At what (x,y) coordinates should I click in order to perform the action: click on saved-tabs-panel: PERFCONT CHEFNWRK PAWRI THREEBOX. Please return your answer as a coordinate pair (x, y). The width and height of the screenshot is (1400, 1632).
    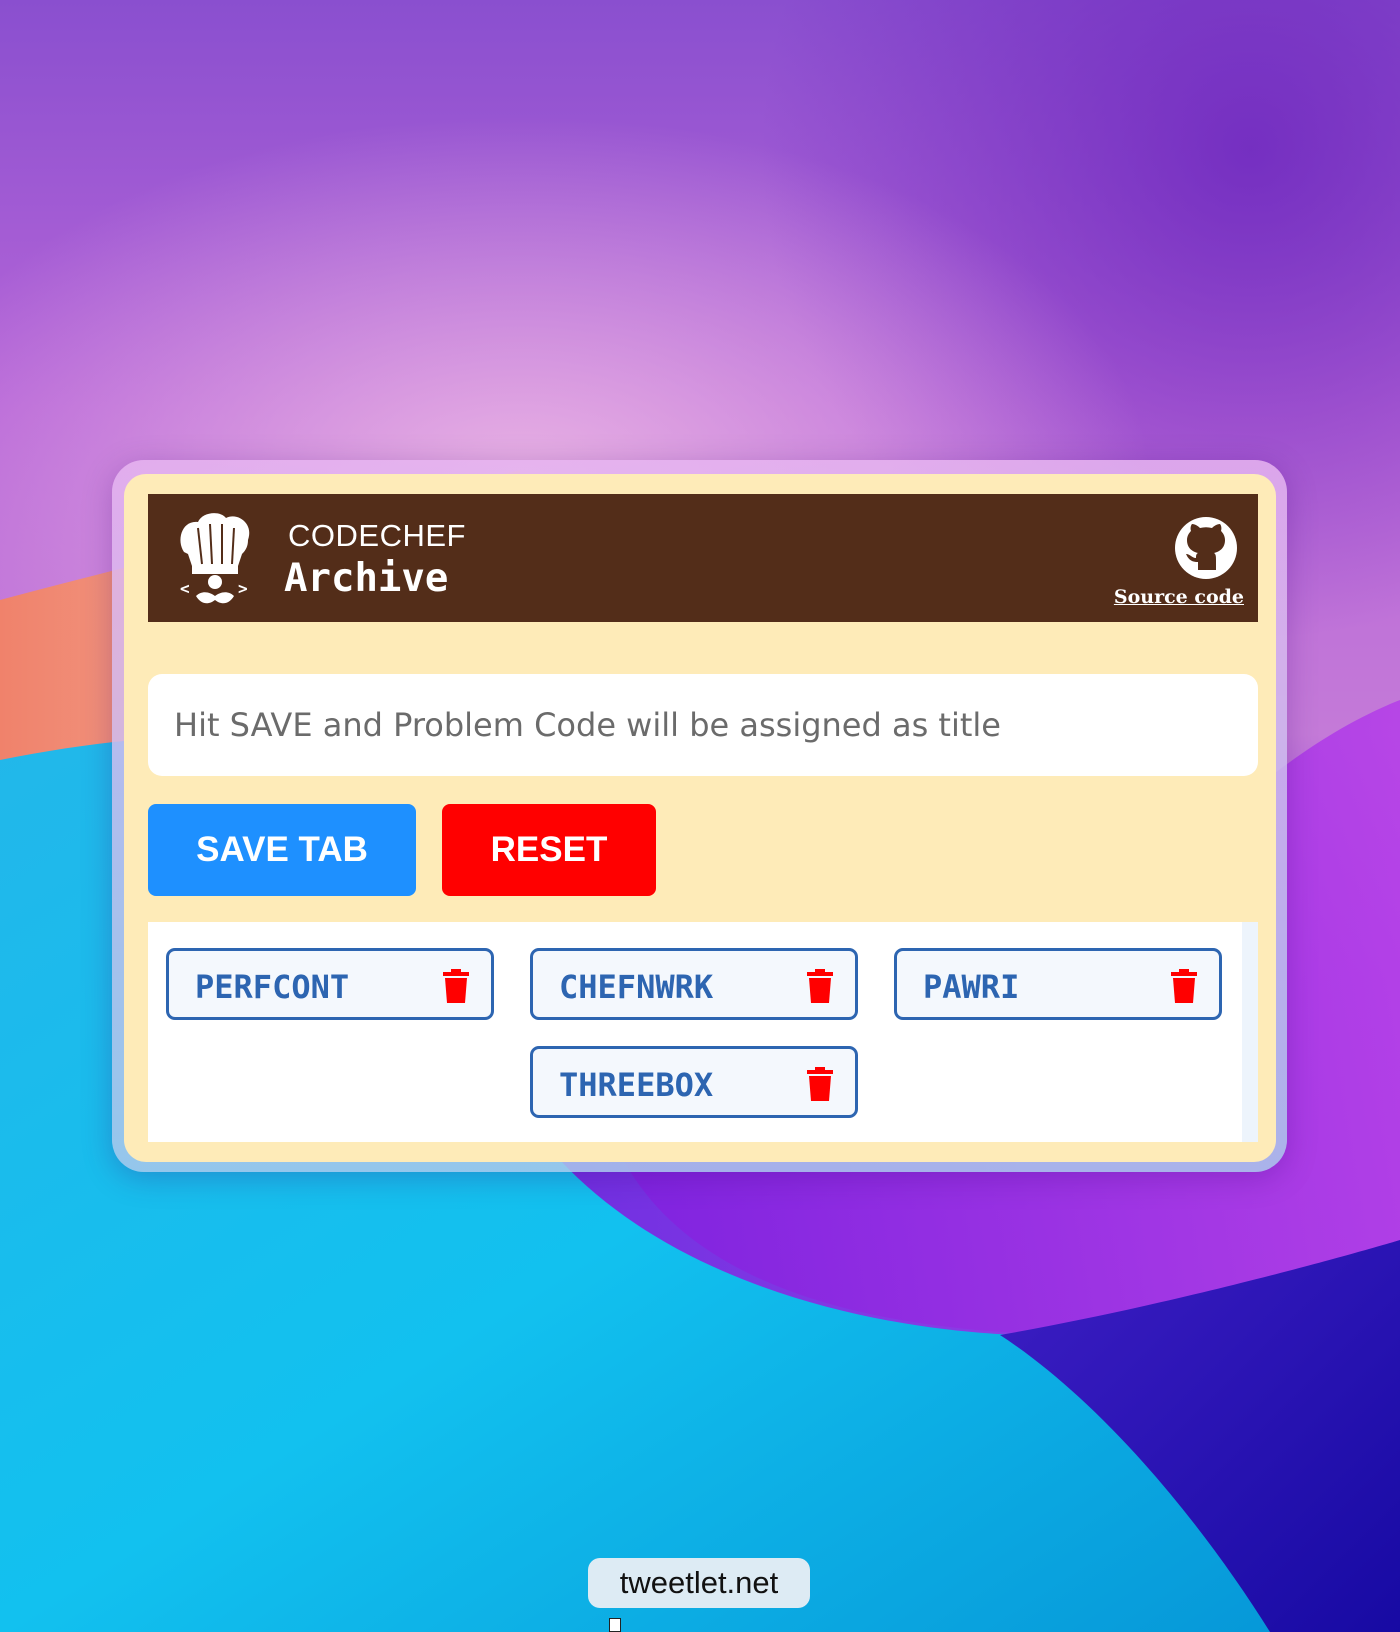
    Looking at the image, I should click on (703, 1032).